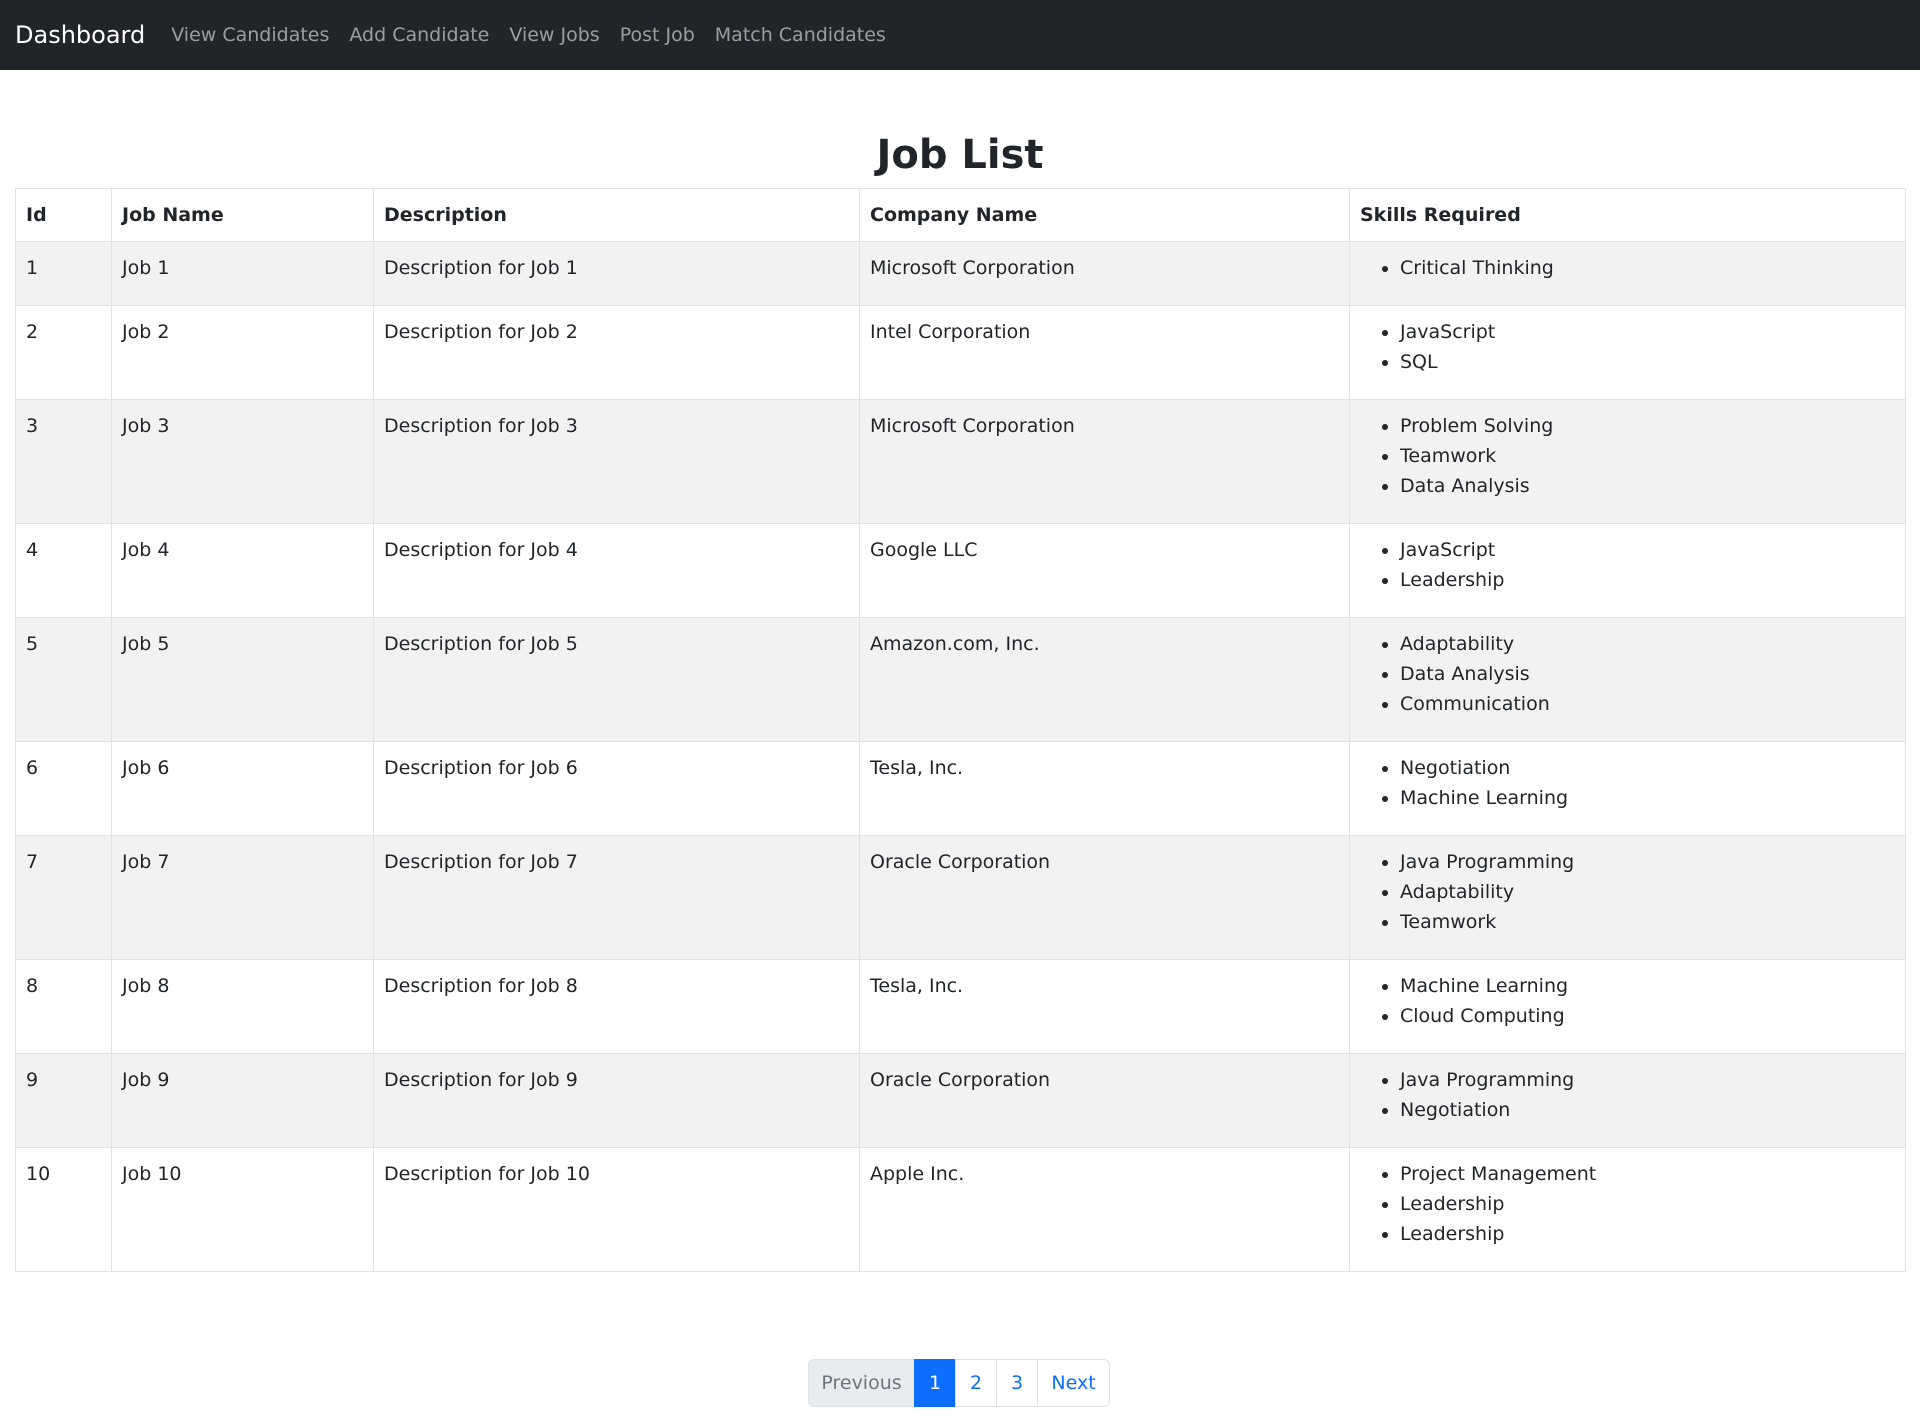 The width and height of the screenshot is (1920, 1427). I want to click on cell-skills-required: Java ProgrammingAdaptabilityTeamwork, so click(1627, 897).